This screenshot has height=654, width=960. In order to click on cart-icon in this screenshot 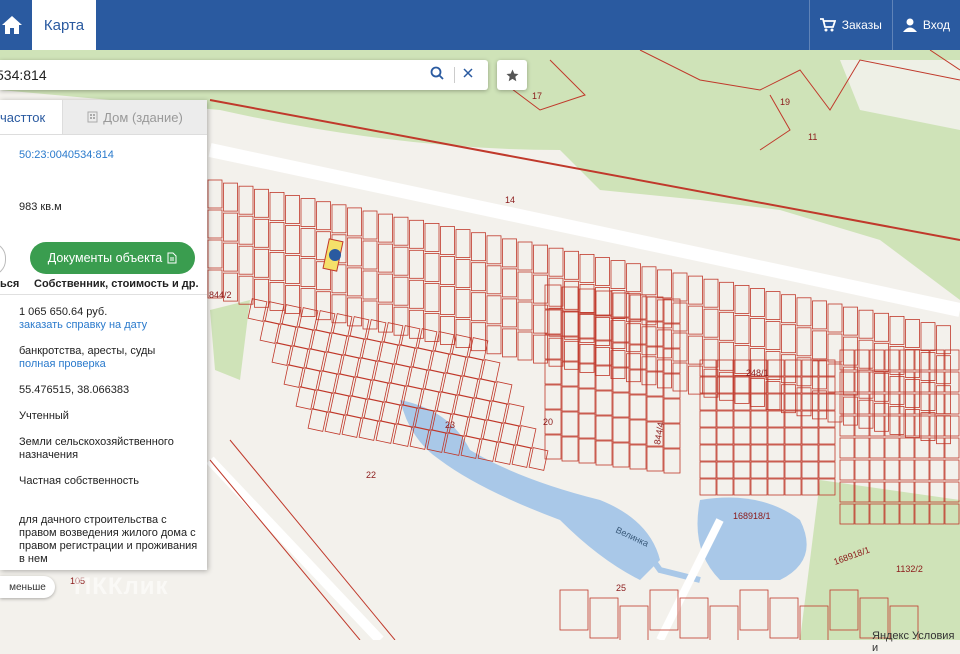, I will do `click(827, 25)`.